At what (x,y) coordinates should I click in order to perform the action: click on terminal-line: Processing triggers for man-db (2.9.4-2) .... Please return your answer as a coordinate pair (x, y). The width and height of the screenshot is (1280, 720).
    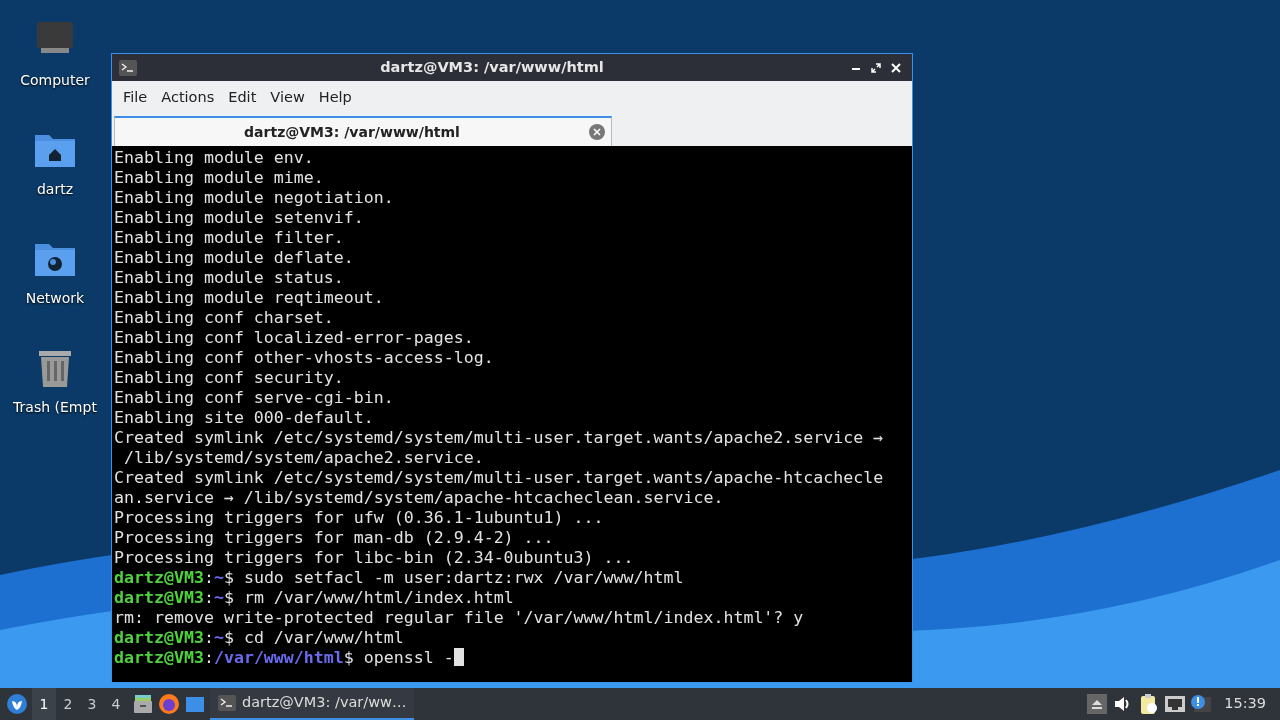
    Looking at the image, I should click on (334, 538).